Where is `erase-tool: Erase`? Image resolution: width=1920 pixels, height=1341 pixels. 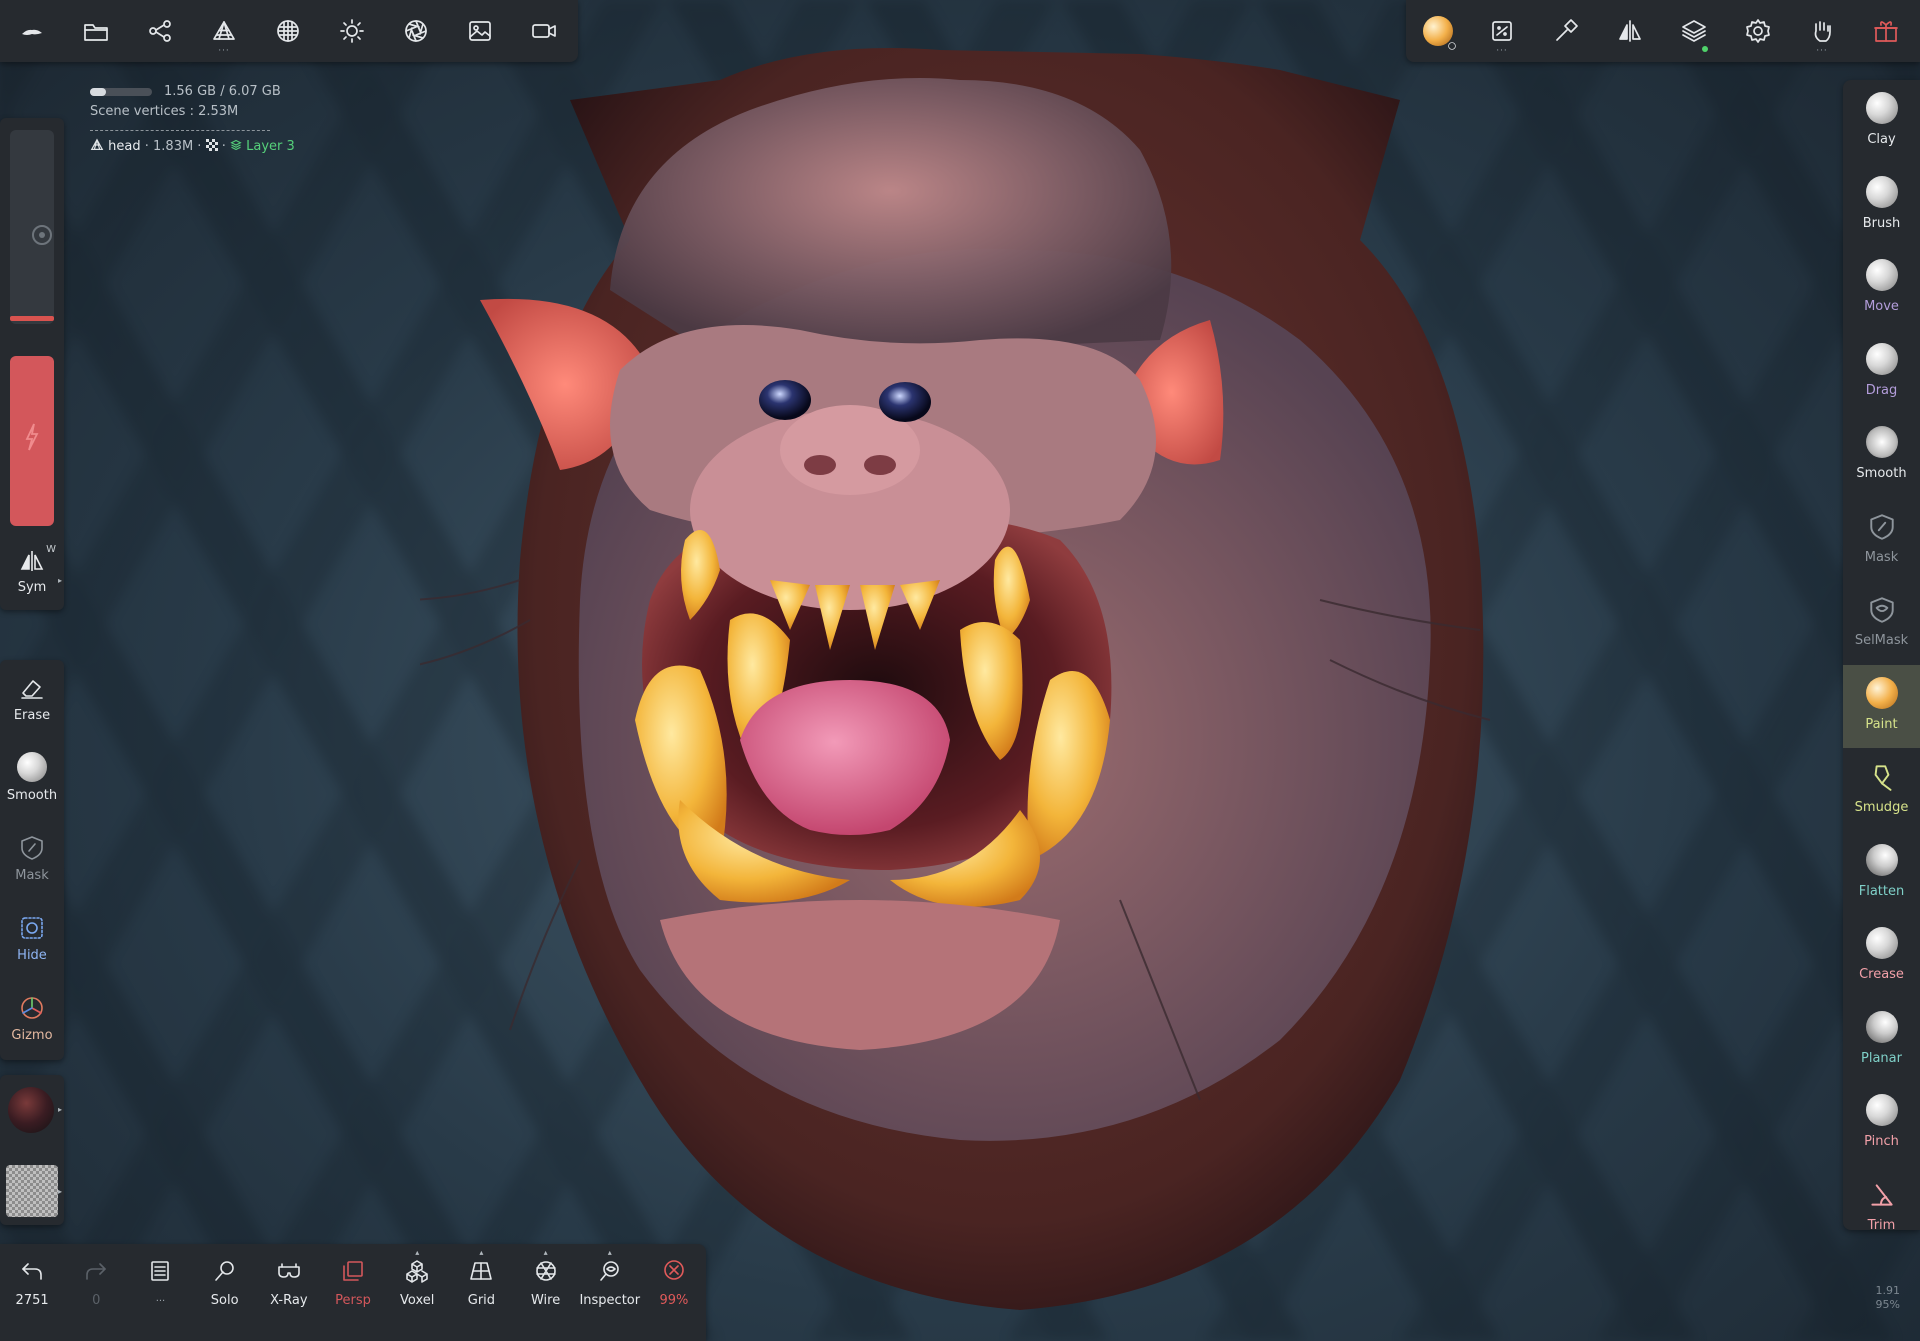
erase-tool: Erase is located at coordinates (32, 700).